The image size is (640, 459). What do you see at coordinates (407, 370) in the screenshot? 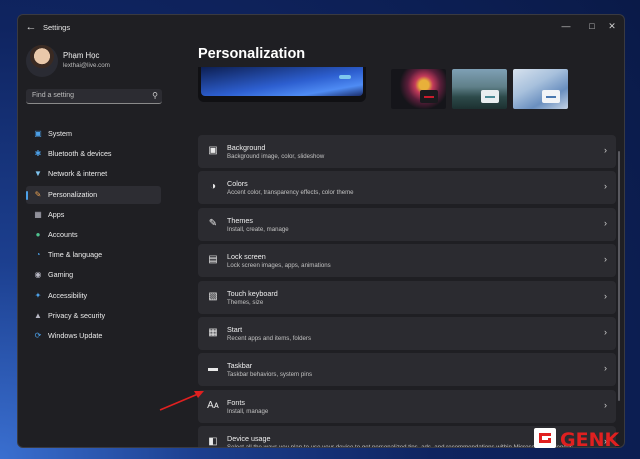
I see `settings-card-taskbar: ▬ Taskbar Taskbar behaviors, system pins ›` at bounding box center [407, 370].